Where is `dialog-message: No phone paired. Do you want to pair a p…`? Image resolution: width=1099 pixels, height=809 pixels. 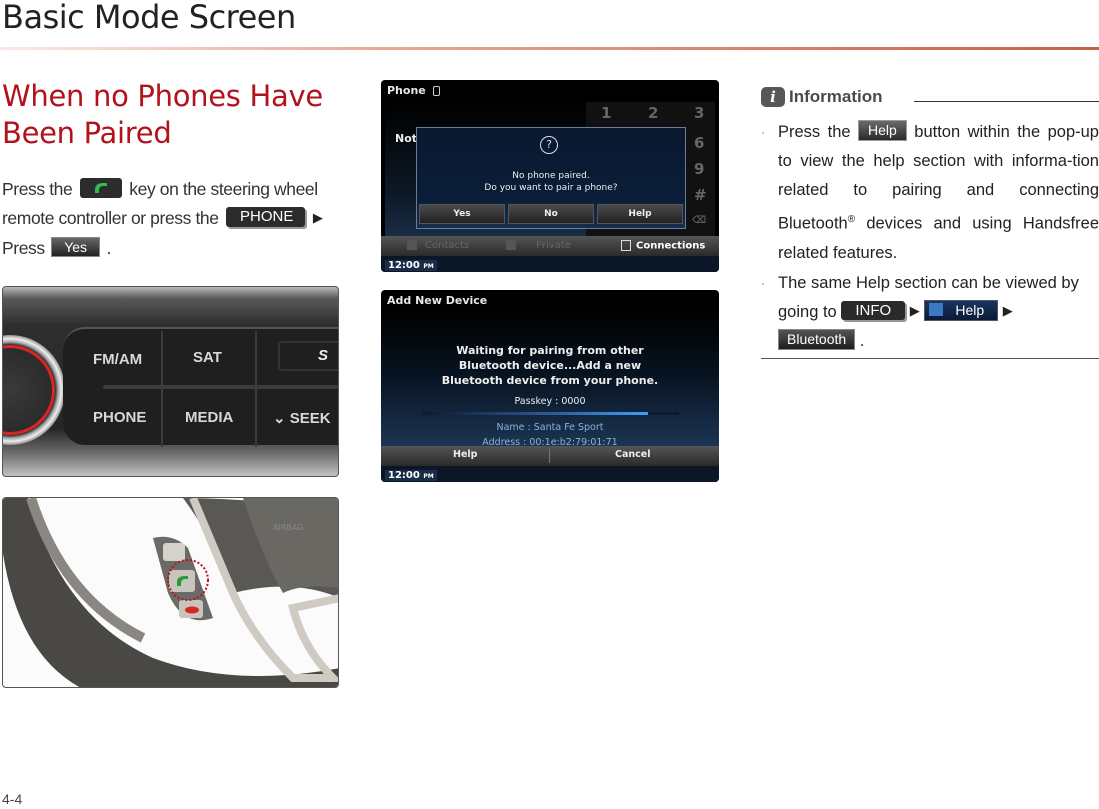
dialog-message: No phone paired. Do you want to pair a p… is located at coordinates (551, 182).